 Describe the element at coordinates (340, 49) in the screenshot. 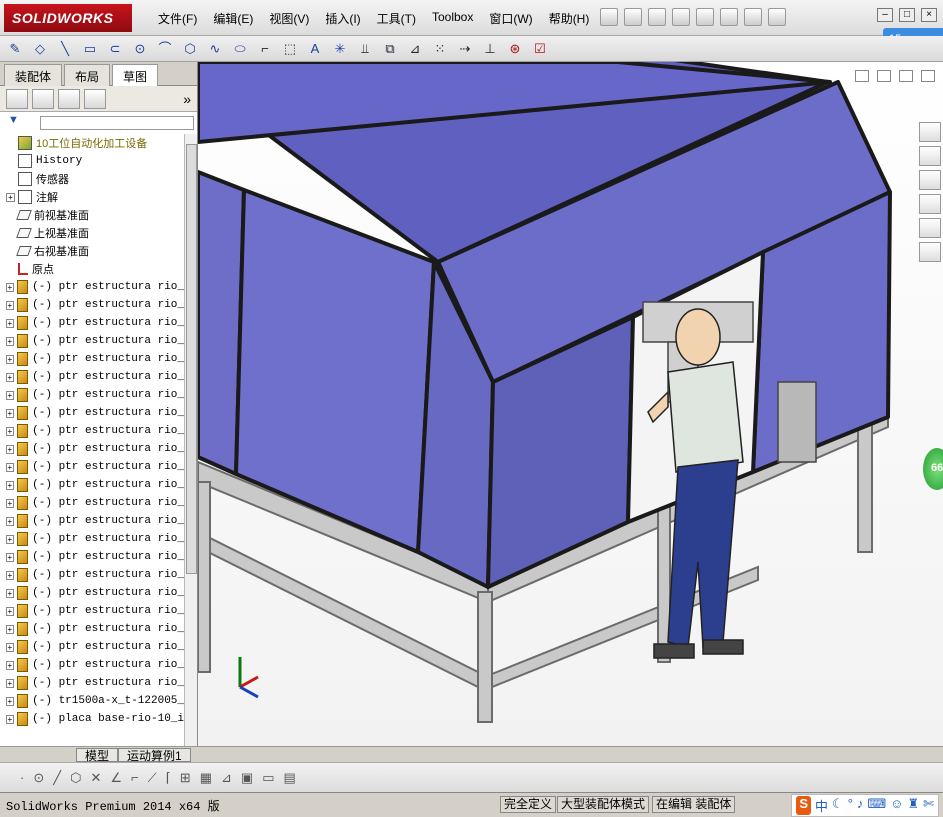

I see `point-icon: ✳` at that location.